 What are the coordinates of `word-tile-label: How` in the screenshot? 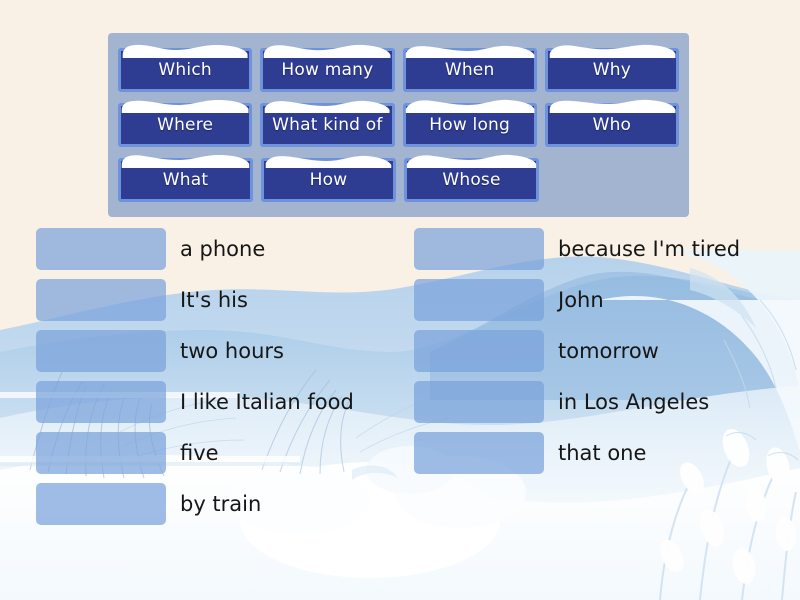 It's located at (328, 180).